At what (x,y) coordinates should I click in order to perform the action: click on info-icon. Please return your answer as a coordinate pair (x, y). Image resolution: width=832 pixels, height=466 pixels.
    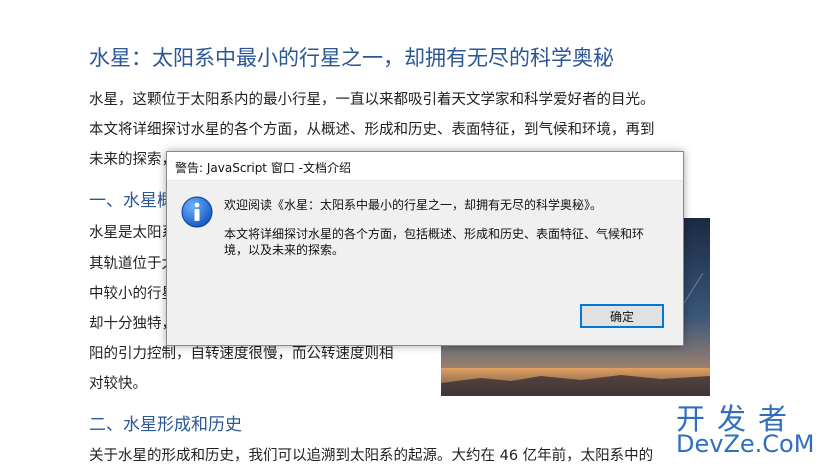
    Looking at the image, I should click on (197, 212).